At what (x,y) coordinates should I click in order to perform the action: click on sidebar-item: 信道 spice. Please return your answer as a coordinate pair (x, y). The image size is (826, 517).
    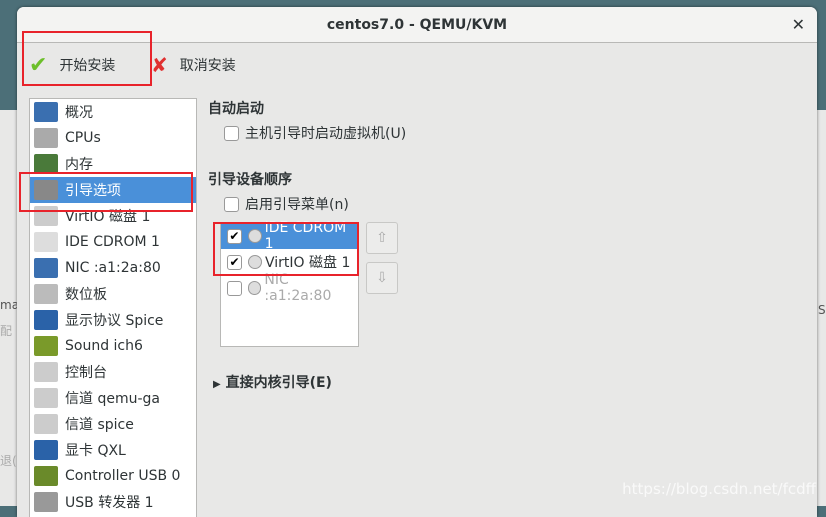
    Looking at the image, I should click on (113, 424).